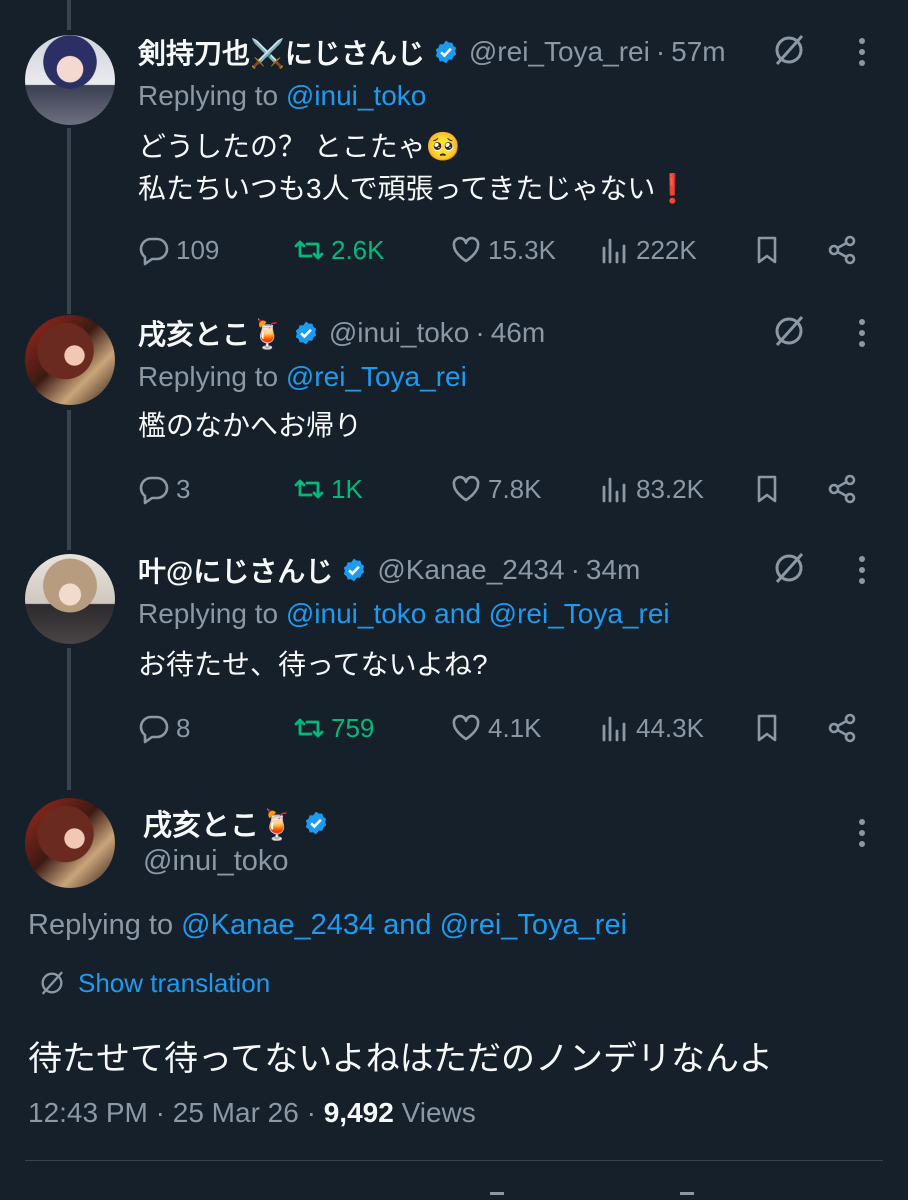 The width and height of the screenshot is (908, 1200). I want to click on retweet-button: 2.6K, so click(339, 250).